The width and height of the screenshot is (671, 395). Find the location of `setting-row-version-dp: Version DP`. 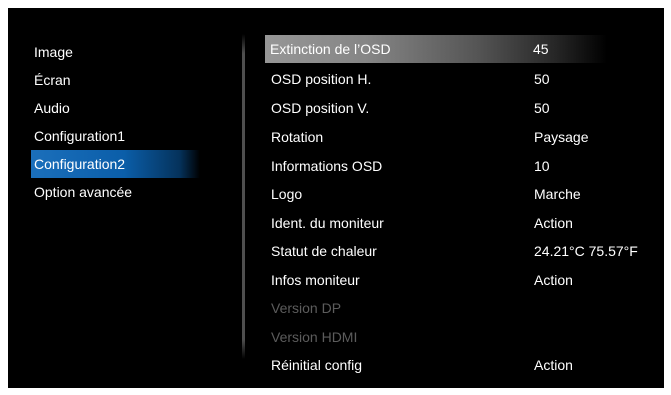

setting-row-version-dp: Version DP is located at coordinates (465, 308).